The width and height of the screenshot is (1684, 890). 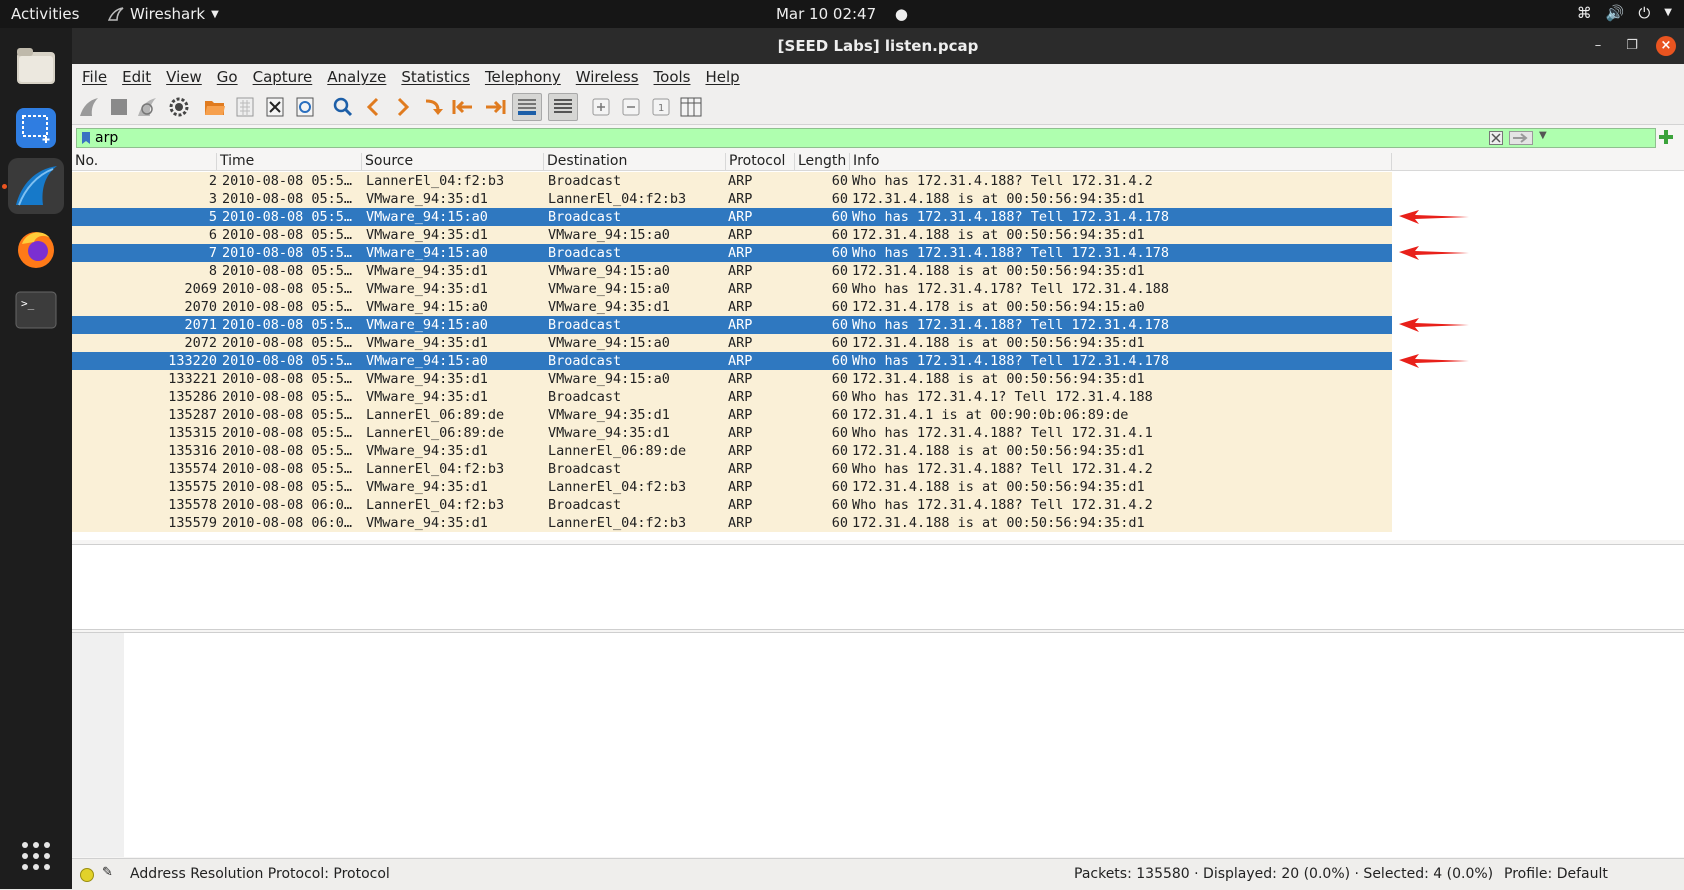 What do you see at coordinates (36, 856) in the screenshot?
I see `show-apps-button` at bounding box center [36, 856].